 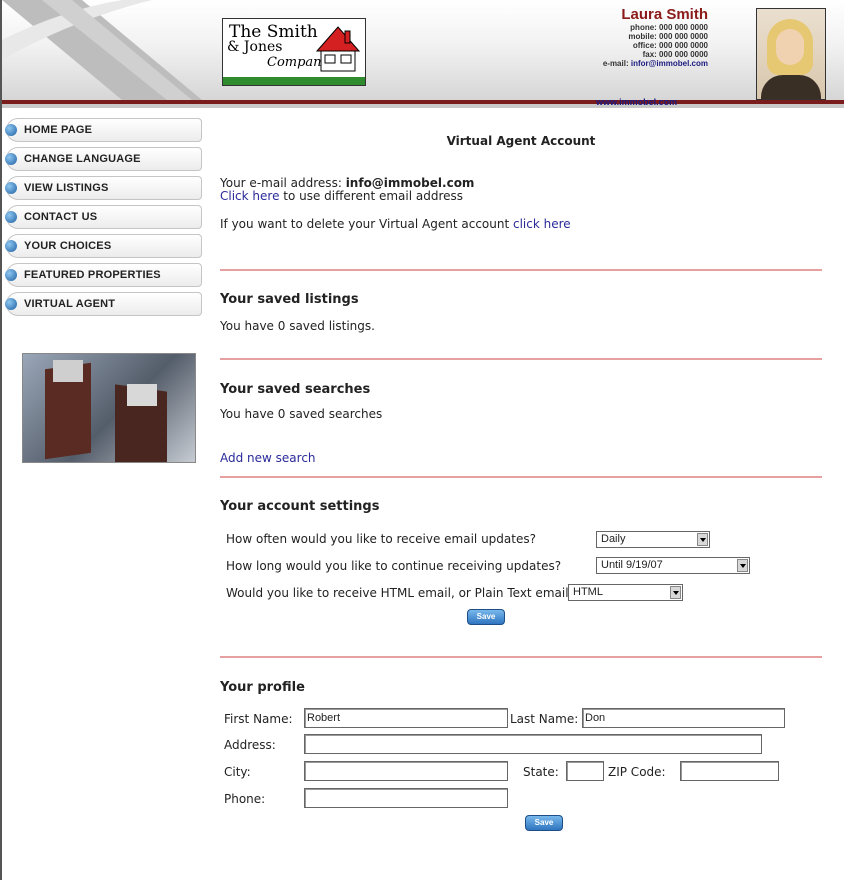 I want to click on logo-grass, so click(x=294, y=81).